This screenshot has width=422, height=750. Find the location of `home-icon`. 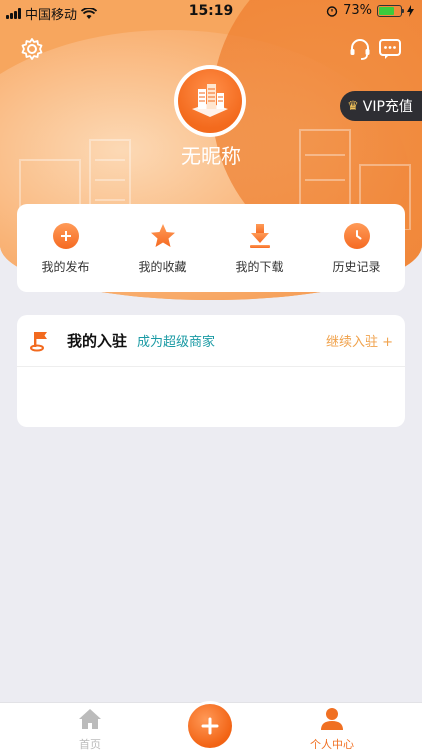

home-icon is located at coordinates (90, 719).